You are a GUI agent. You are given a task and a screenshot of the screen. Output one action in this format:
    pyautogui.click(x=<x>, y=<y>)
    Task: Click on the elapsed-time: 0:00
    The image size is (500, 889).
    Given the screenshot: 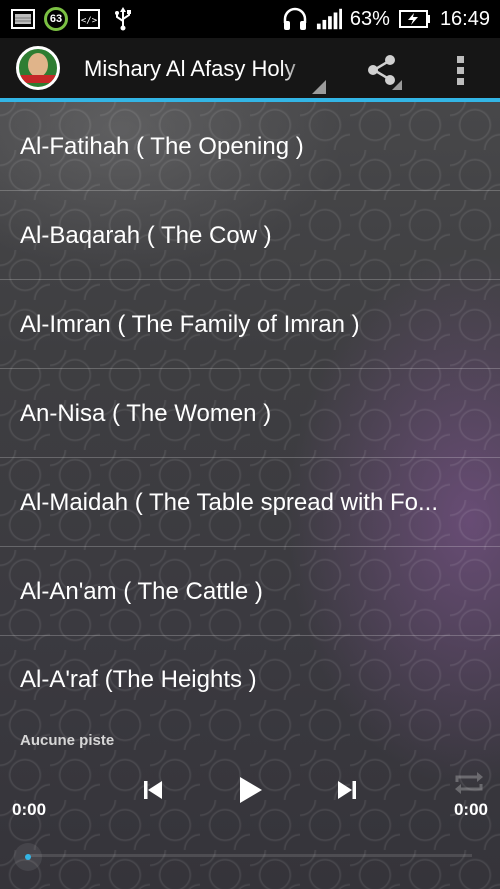 What is the action you would take?
    pyautogui.click(x=29, y=809)
    